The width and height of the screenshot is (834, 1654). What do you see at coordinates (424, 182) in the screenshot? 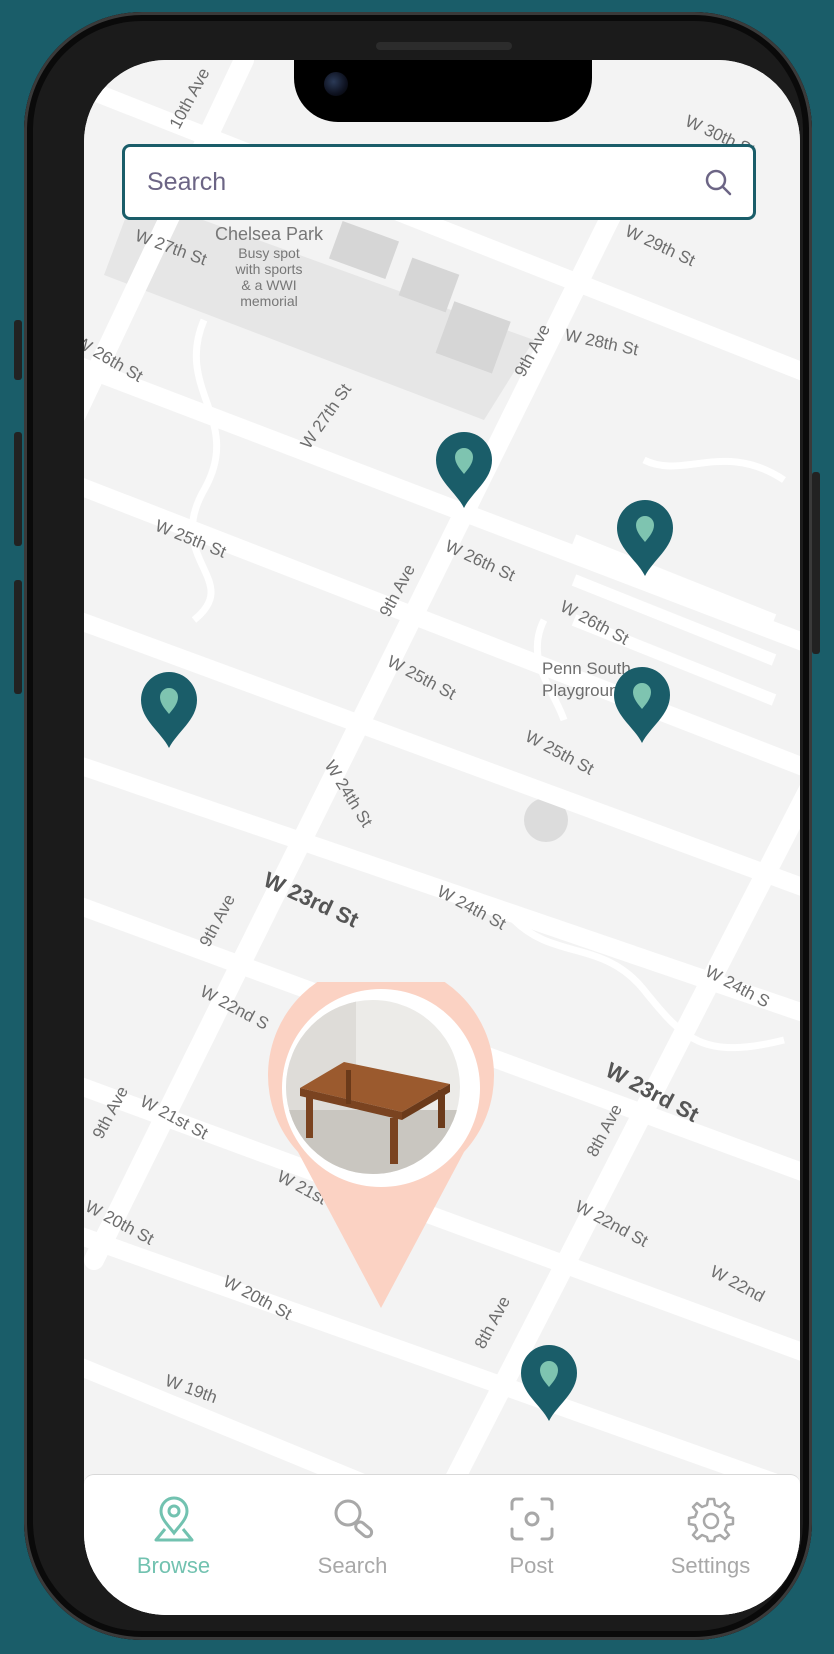
I see `search-input` at bounding box center [424, 182].